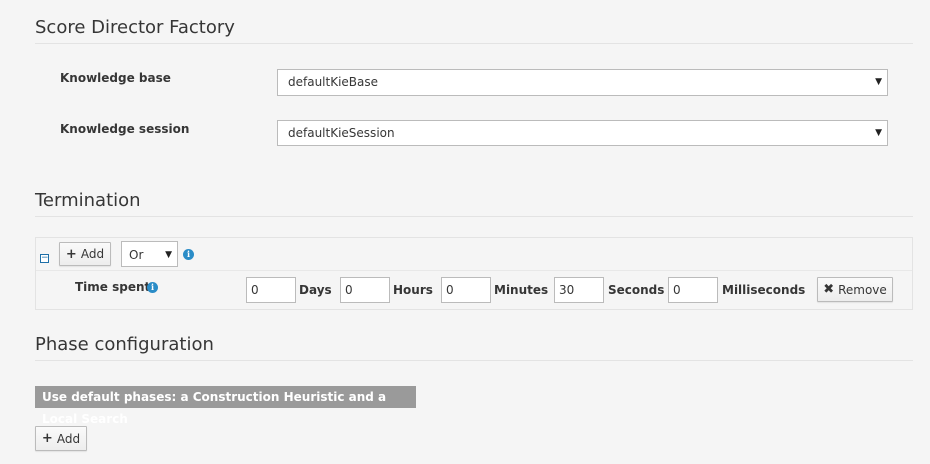 The height and width of the screenshot is (464, 930). Describe the element at coordinates (149, 254) in the screenshot. I see `termination-operator-select: Or ▼` at that location.